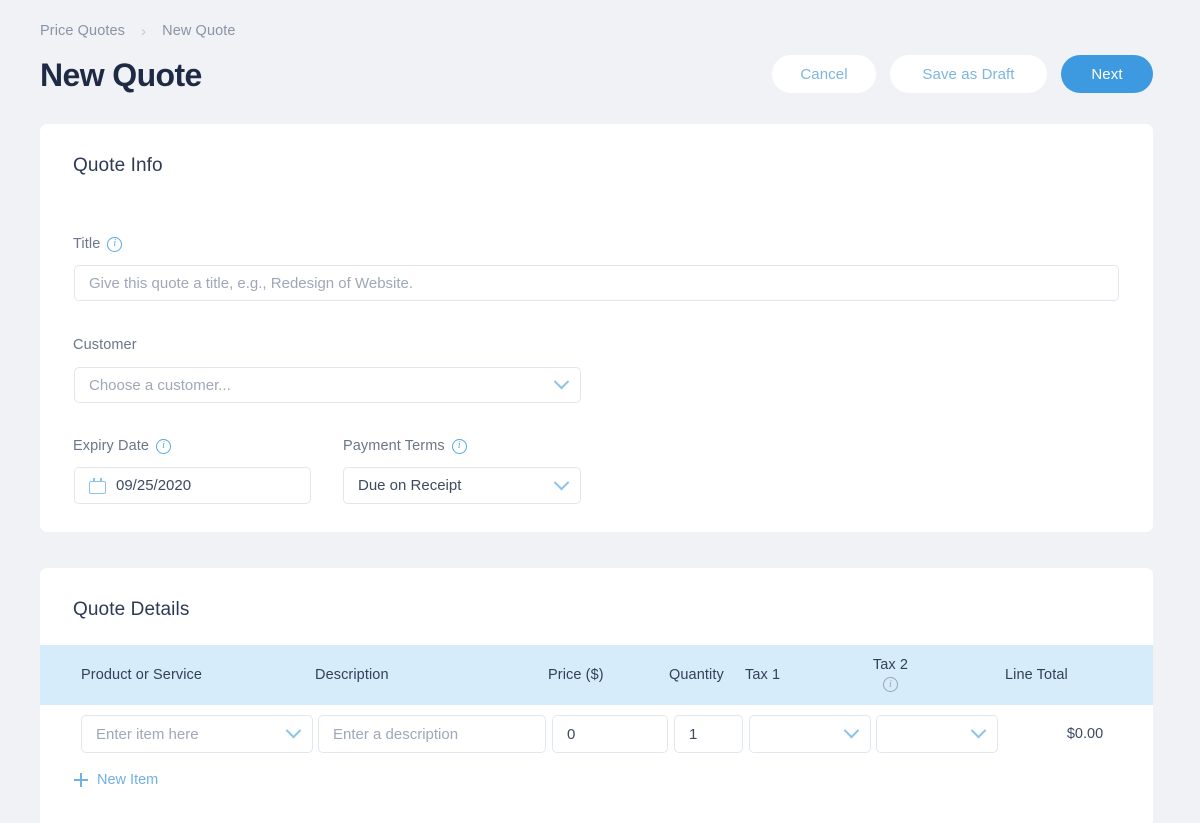 This screenshot has height=823, width=1200. What do you see at coordinates (198, 31) in the screenshot?
I see `breadcrumb-new-quote: New Quote` at bounding box center [198, 31].